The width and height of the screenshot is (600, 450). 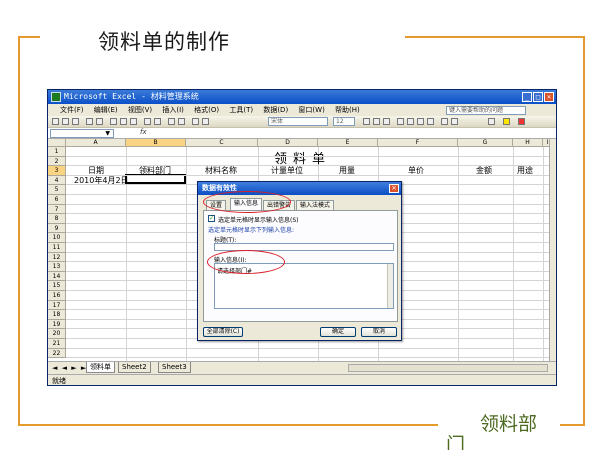 I want to click on row-header: 11, so click(x=57, y=248).